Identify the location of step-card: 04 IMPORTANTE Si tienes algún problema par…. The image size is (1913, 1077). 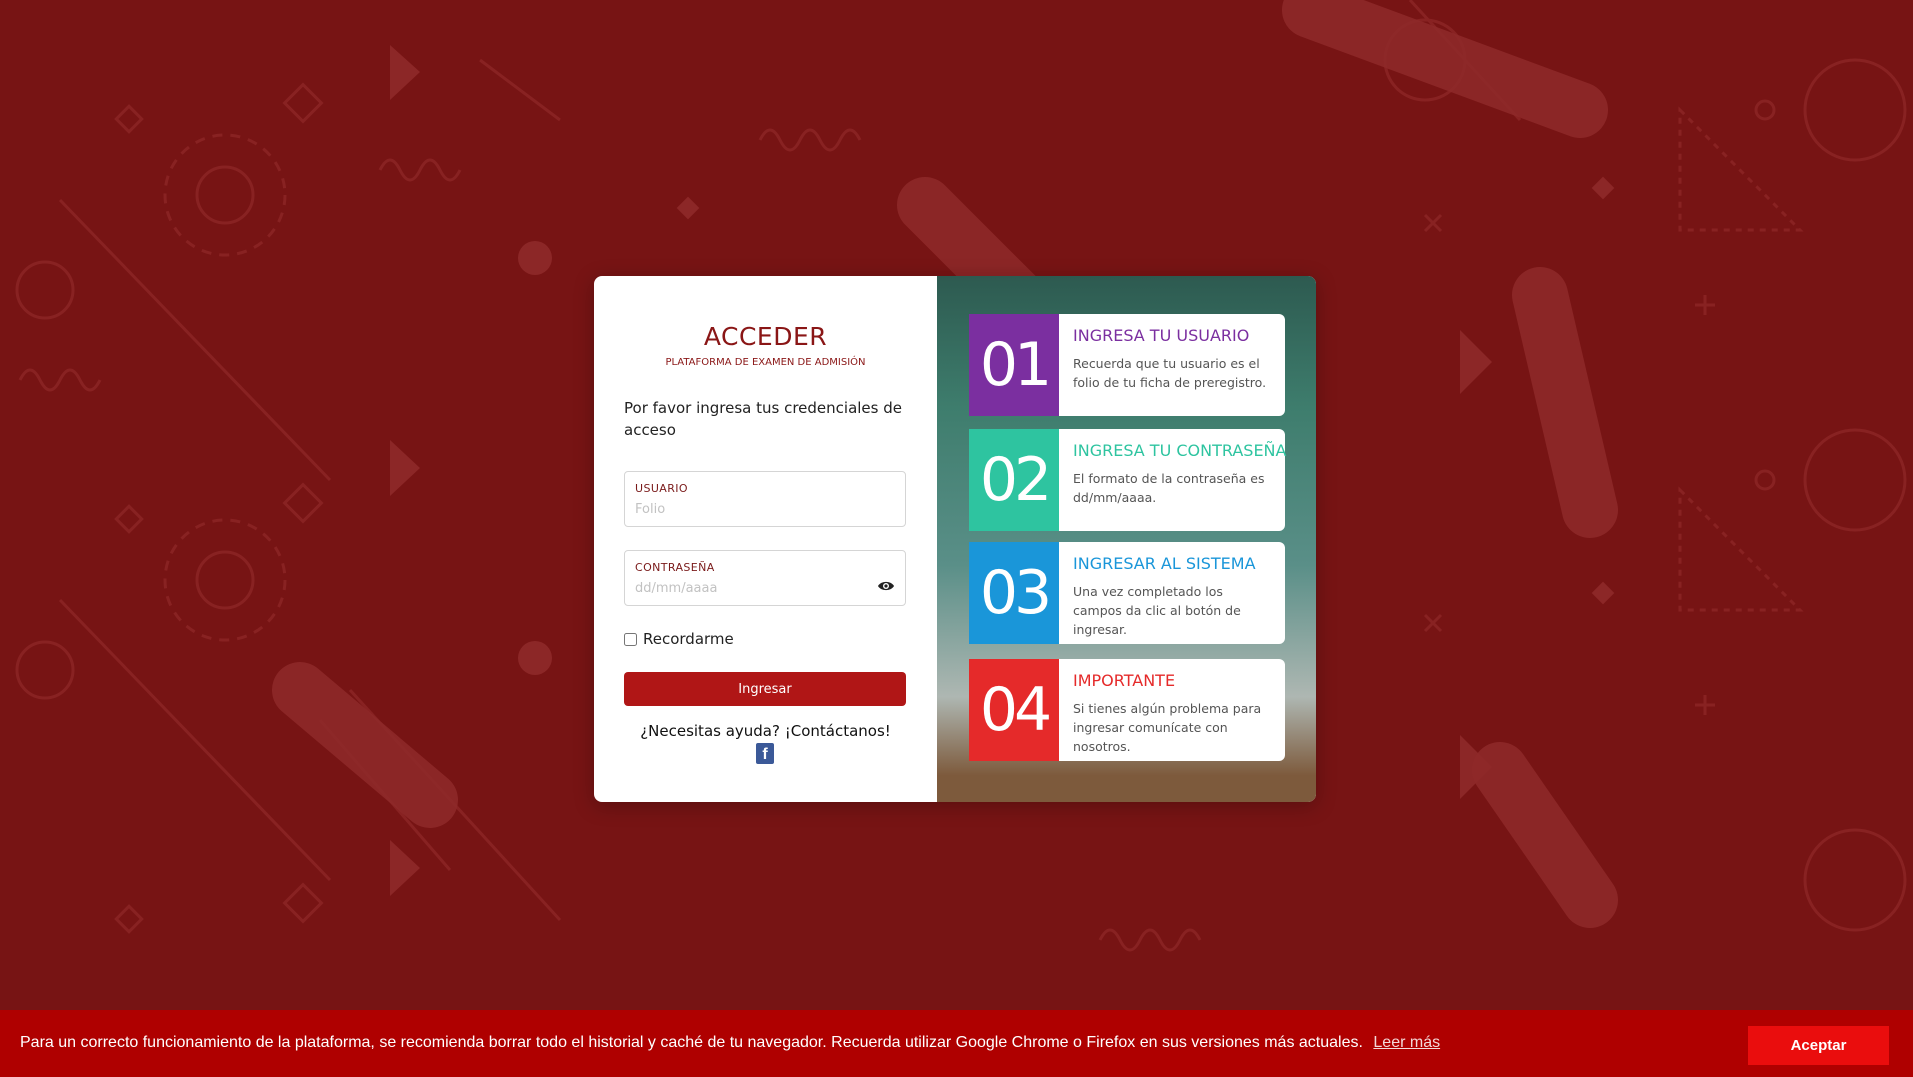
(1127, 710).